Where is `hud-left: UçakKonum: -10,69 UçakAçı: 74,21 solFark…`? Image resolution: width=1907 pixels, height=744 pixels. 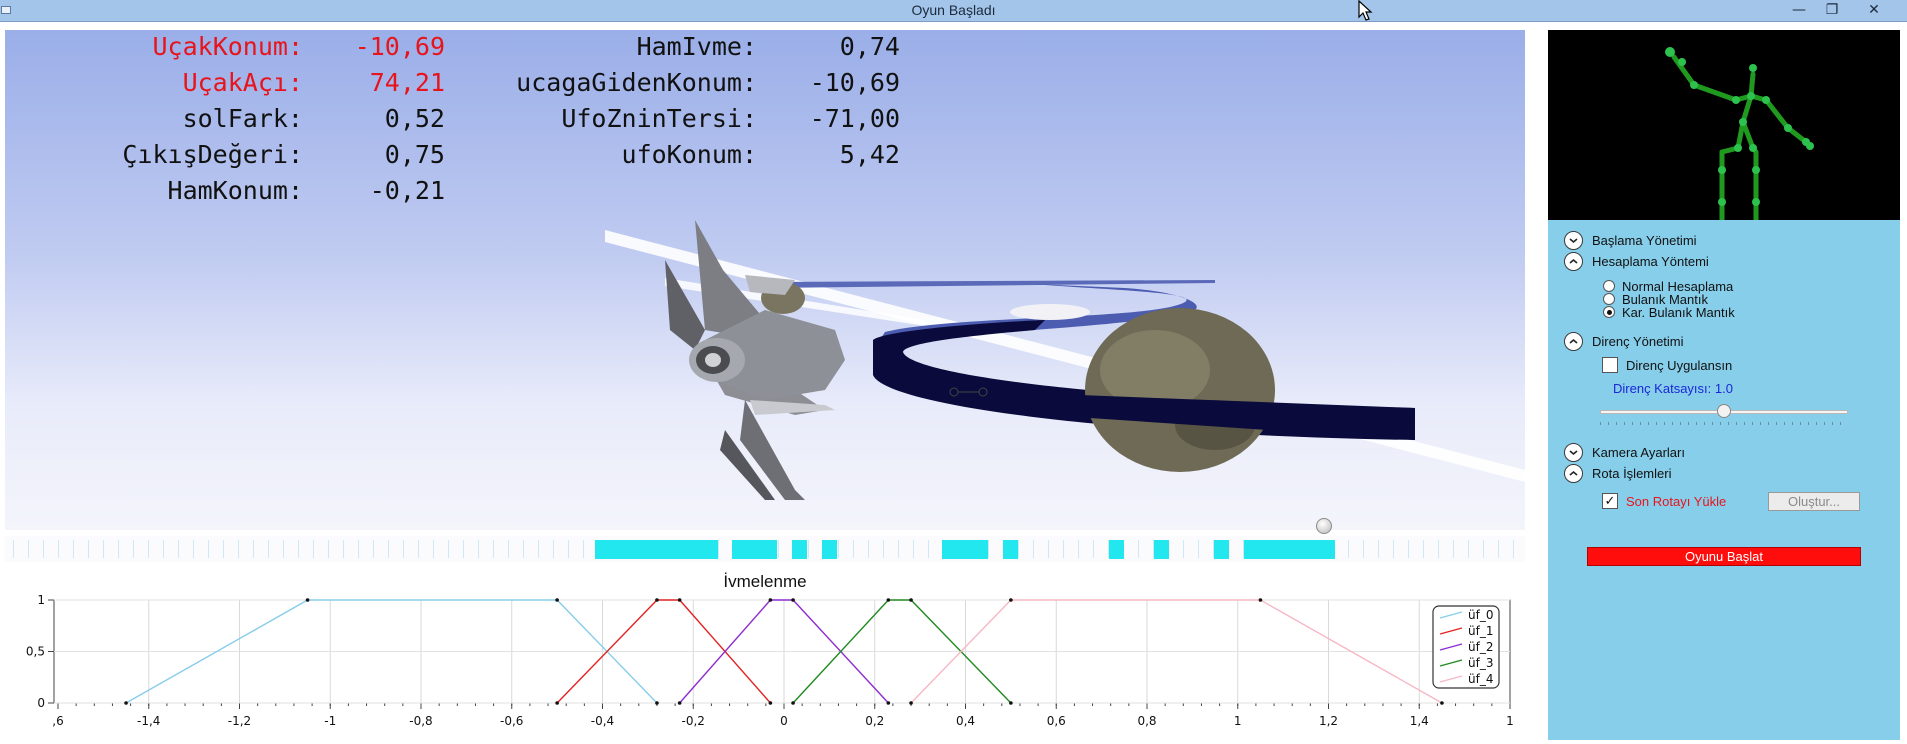
hud-left: UçakKonum: -10,69 UçakAçı: 74,21 solFark… is located at coordinates (225, 118).